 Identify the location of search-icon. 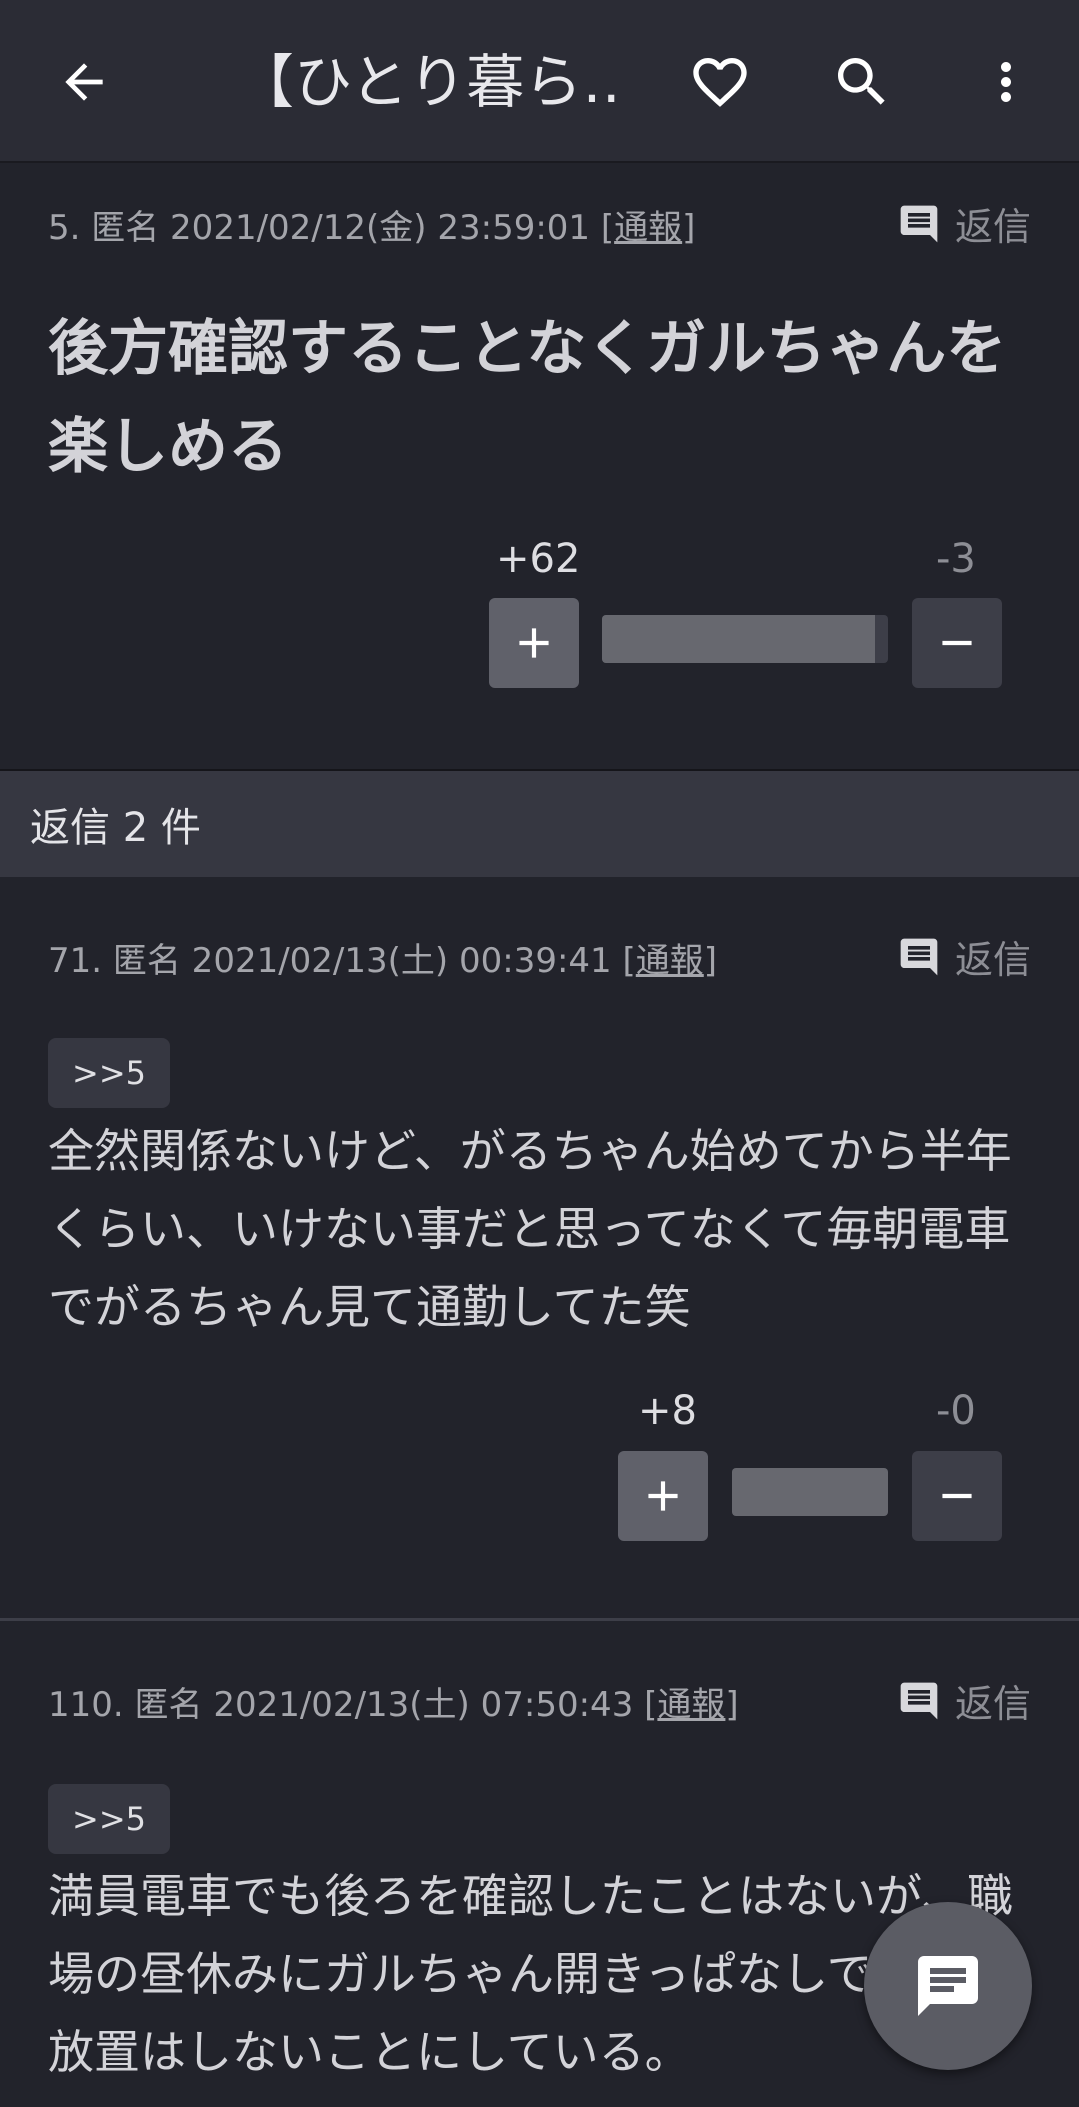
(861, 81).